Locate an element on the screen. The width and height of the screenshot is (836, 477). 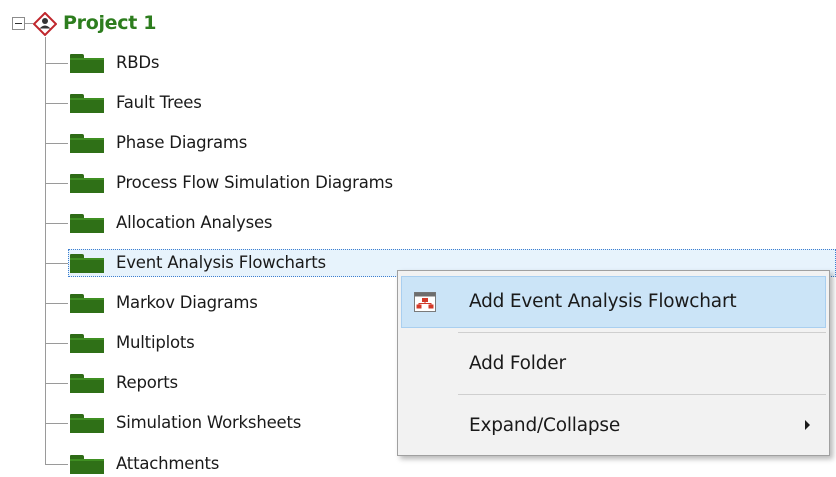
tree-item-rbds: RBDs is located at coordinates (230, 63).